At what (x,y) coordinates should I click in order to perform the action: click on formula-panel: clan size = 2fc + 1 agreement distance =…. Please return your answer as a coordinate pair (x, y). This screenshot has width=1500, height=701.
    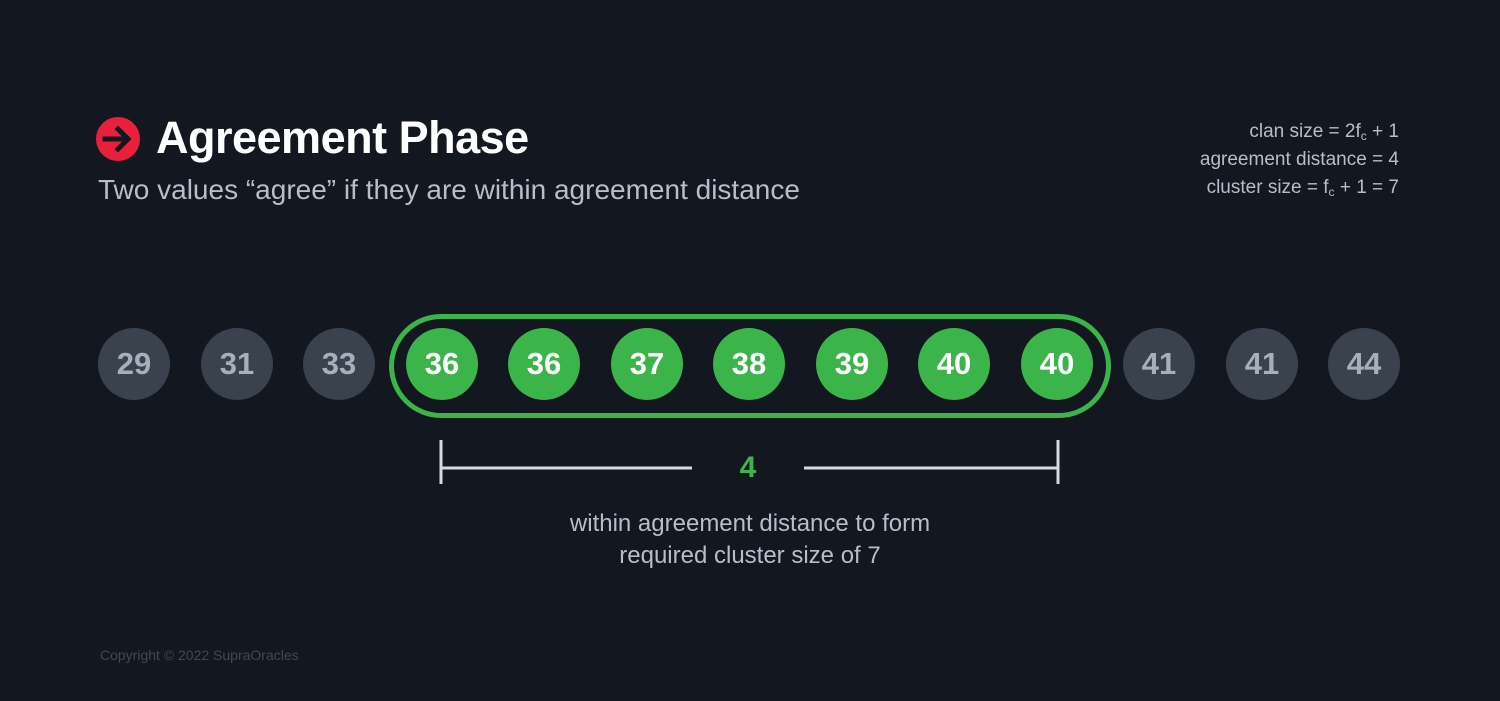
    Looking at the image, I should click on (1299, 160).